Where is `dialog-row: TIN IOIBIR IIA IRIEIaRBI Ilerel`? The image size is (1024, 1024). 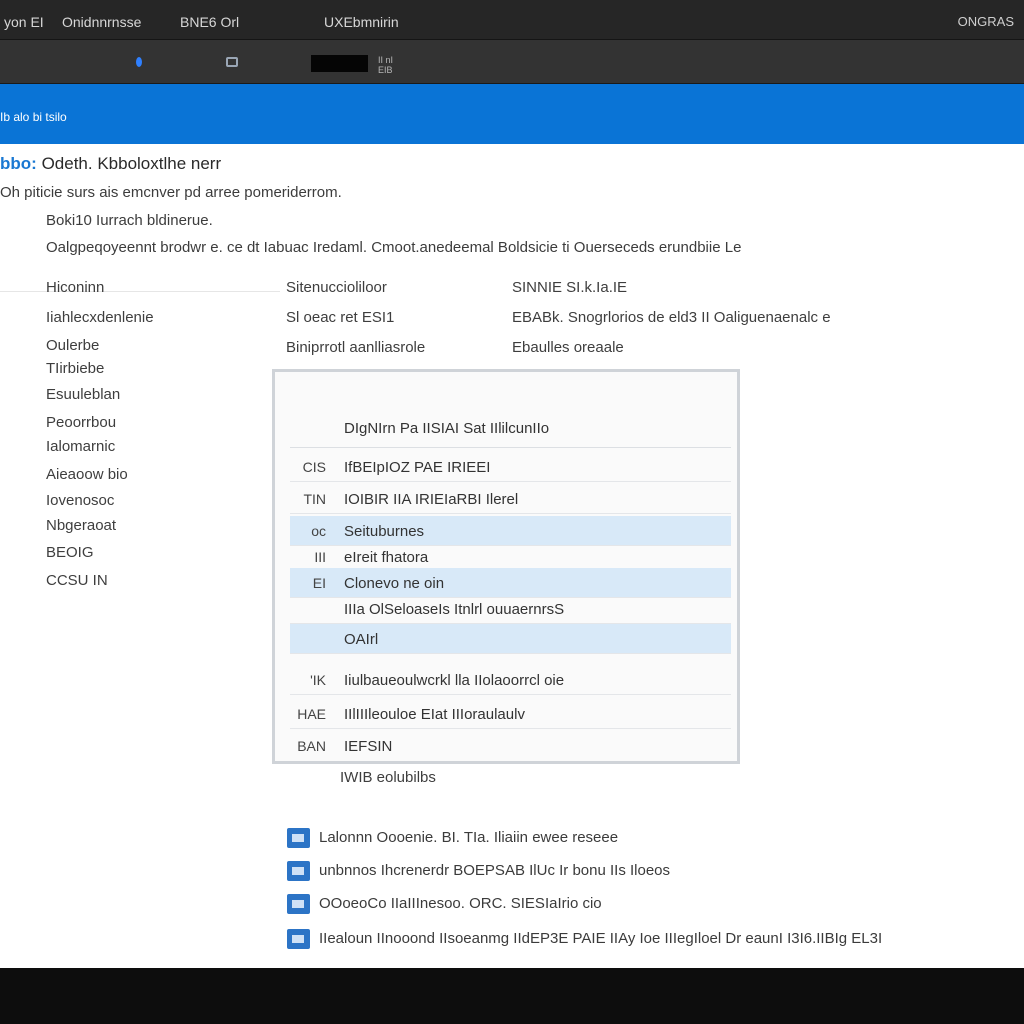
dialog-row: TIN IOIBIR IIA IRIEIaRBI Ilerel is located at coordinates (510, 499).